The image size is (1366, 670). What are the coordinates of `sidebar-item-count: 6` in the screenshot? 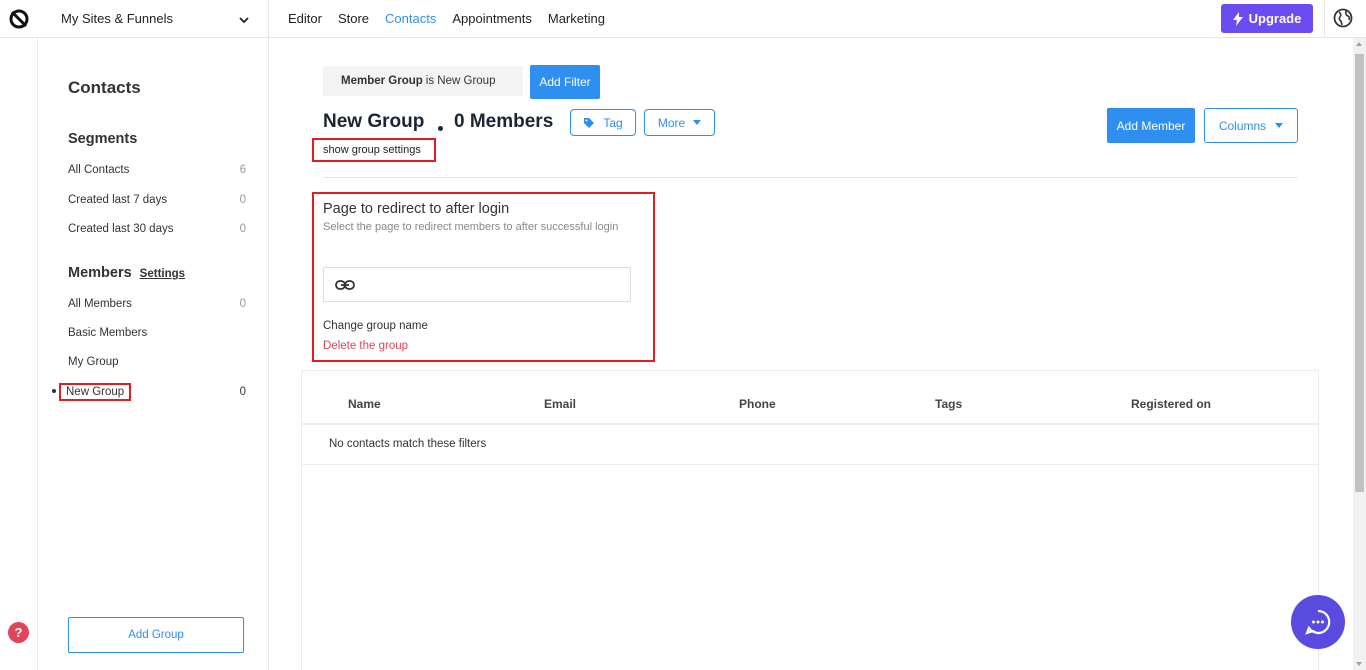 It's located at (242, 170).